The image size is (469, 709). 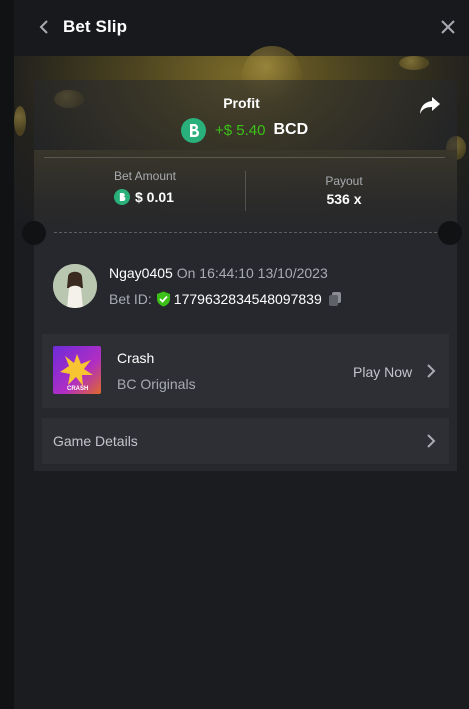 I want to click on profit-row: +$ 5.40 BCD, so click(x=244, y=130).